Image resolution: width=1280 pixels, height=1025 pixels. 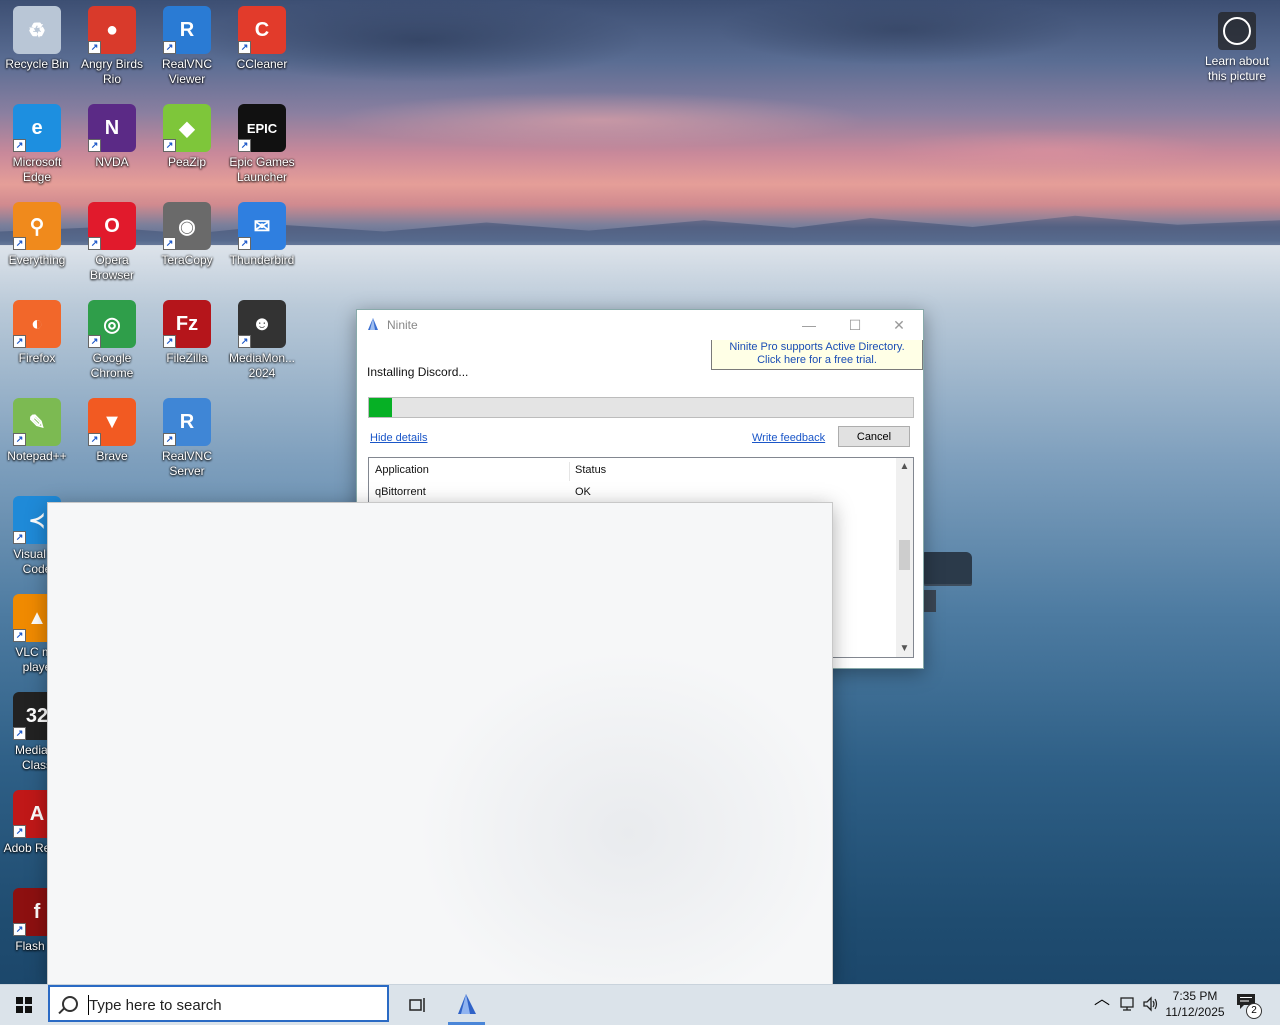 What do you see at coordinates (1151, 1004) in the screenshot?
I see `volume-icon` at bounding box center [1151, 1004].